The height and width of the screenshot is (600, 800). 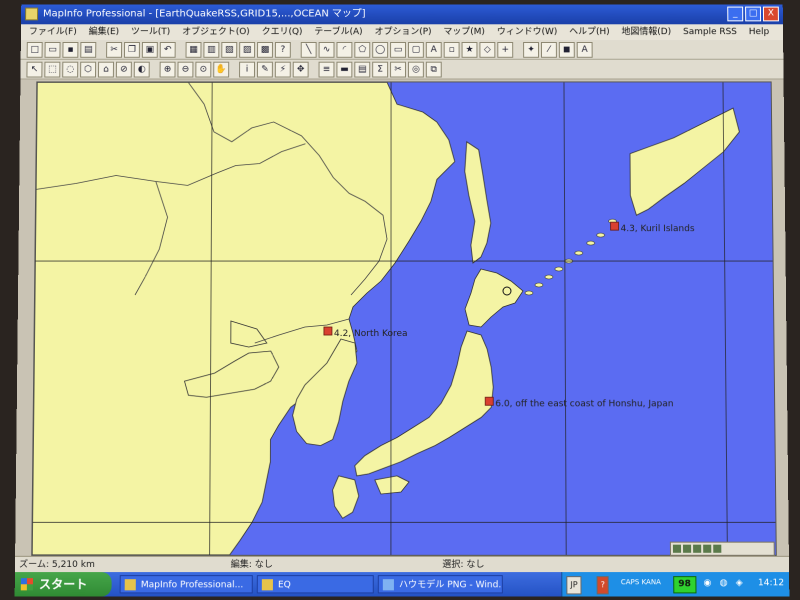 I want to click on zoom-out-icon: ⊖, so click(x=185, y=69).